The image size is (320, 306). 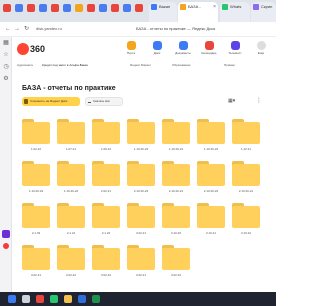 I want to click on folder-item: 2.10.20-22, so click(x=212, y=181).